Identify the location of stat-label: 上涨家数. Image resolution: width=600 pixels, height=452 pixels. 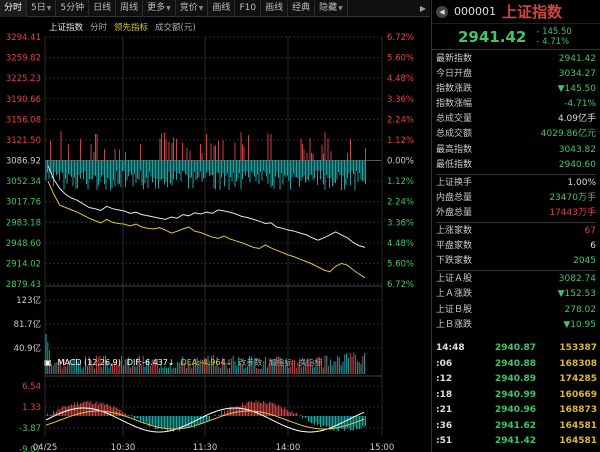
(454, 231).